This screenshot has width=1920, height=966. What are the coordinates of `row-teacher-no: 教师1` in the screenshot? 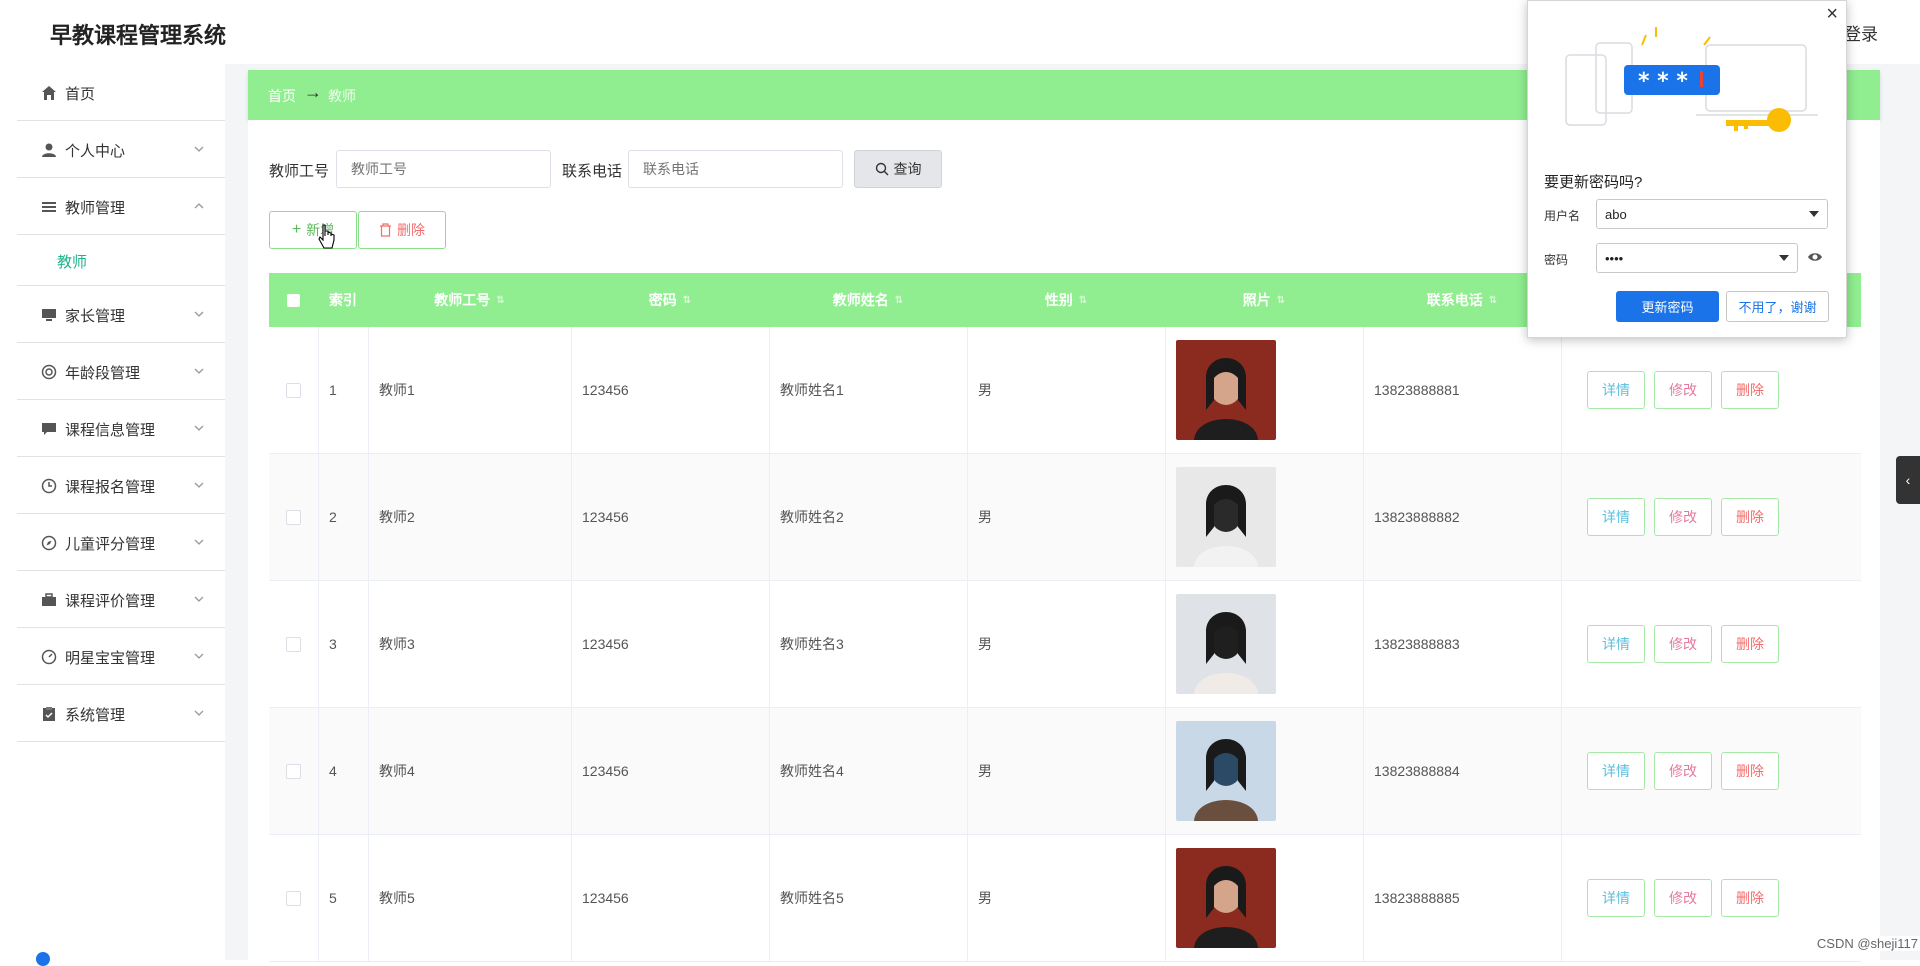 It's located at (397, 390).